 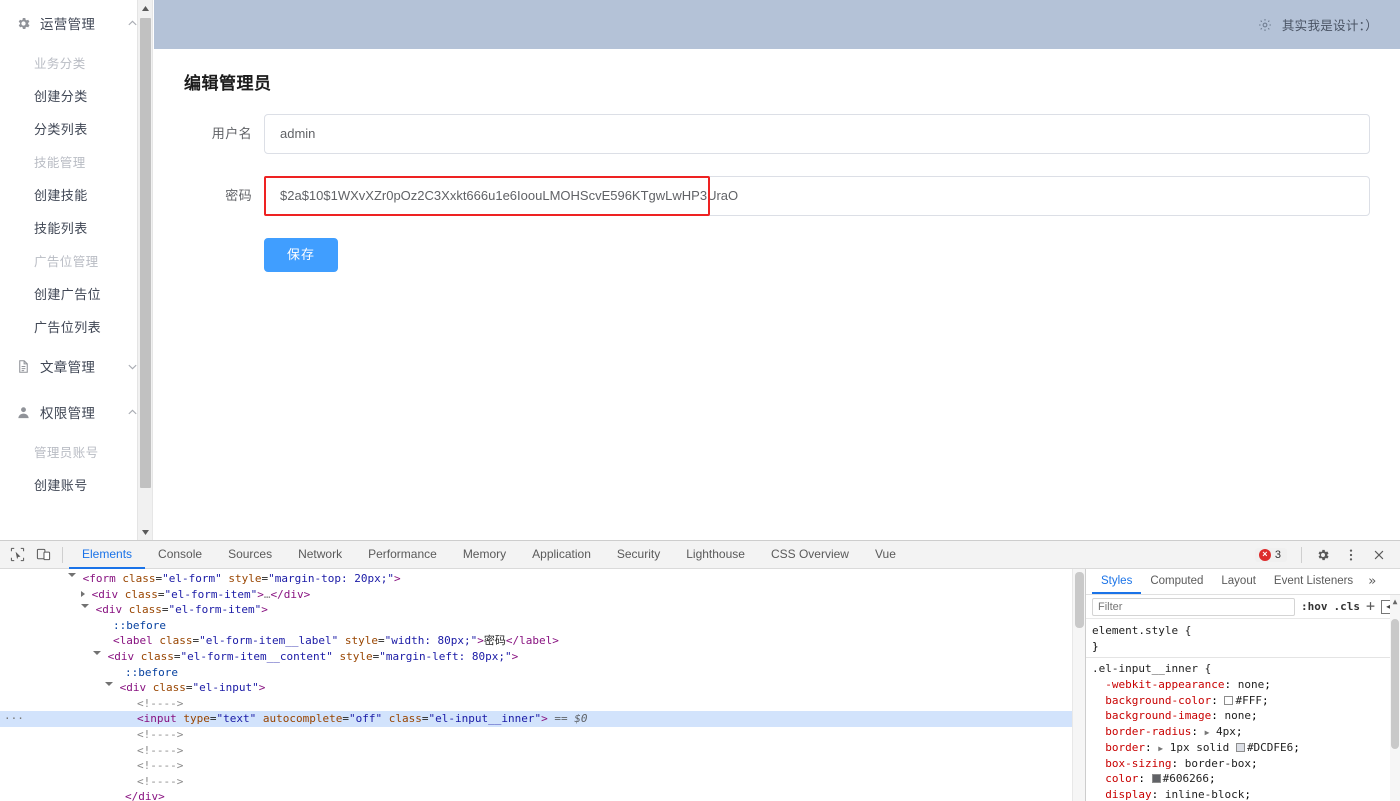 I want to click on styles-tab-styles: Styles, so click(x=1117, y=581).